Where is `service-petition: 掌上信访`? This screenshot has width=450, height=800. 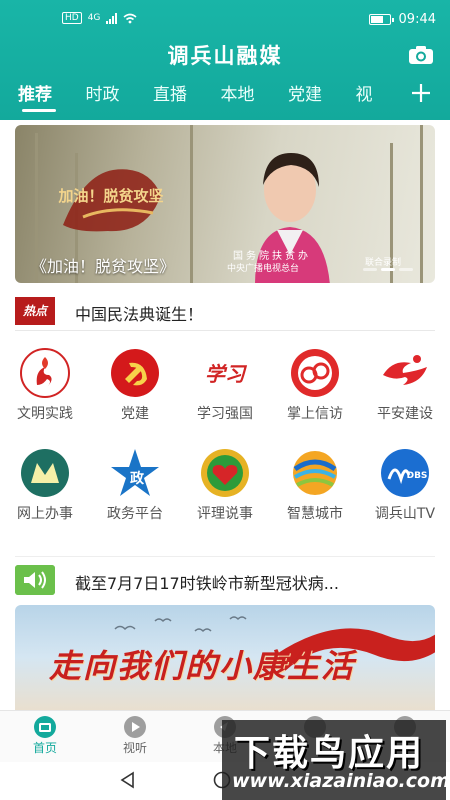
service-petition: 掌上信访 is located at coordinates (315, 395).